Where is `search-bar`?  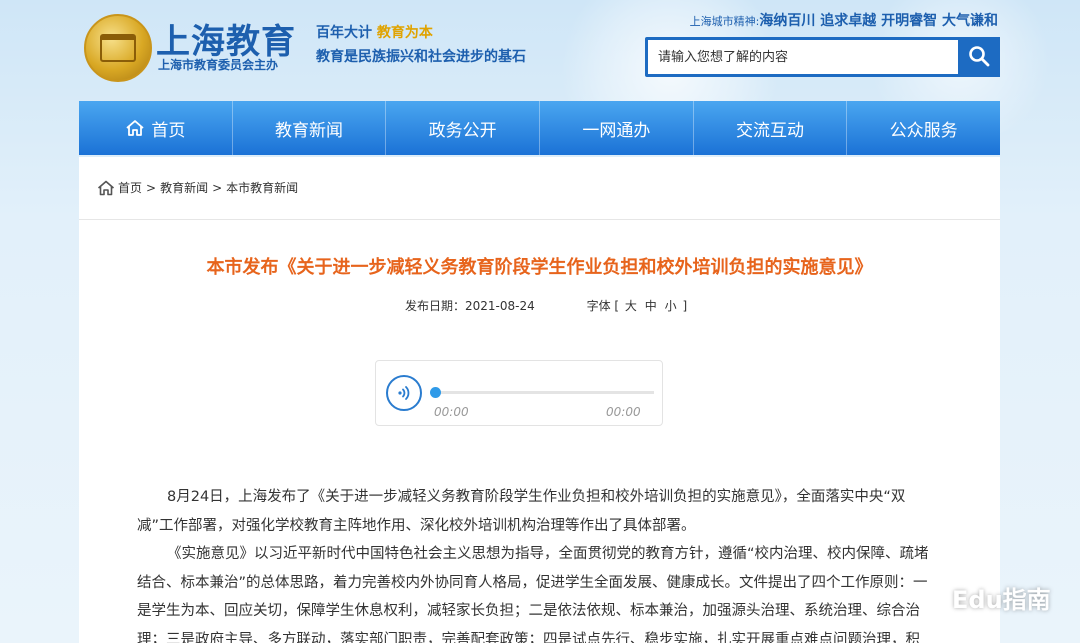 search-bar is located at coordinates (822, 57).